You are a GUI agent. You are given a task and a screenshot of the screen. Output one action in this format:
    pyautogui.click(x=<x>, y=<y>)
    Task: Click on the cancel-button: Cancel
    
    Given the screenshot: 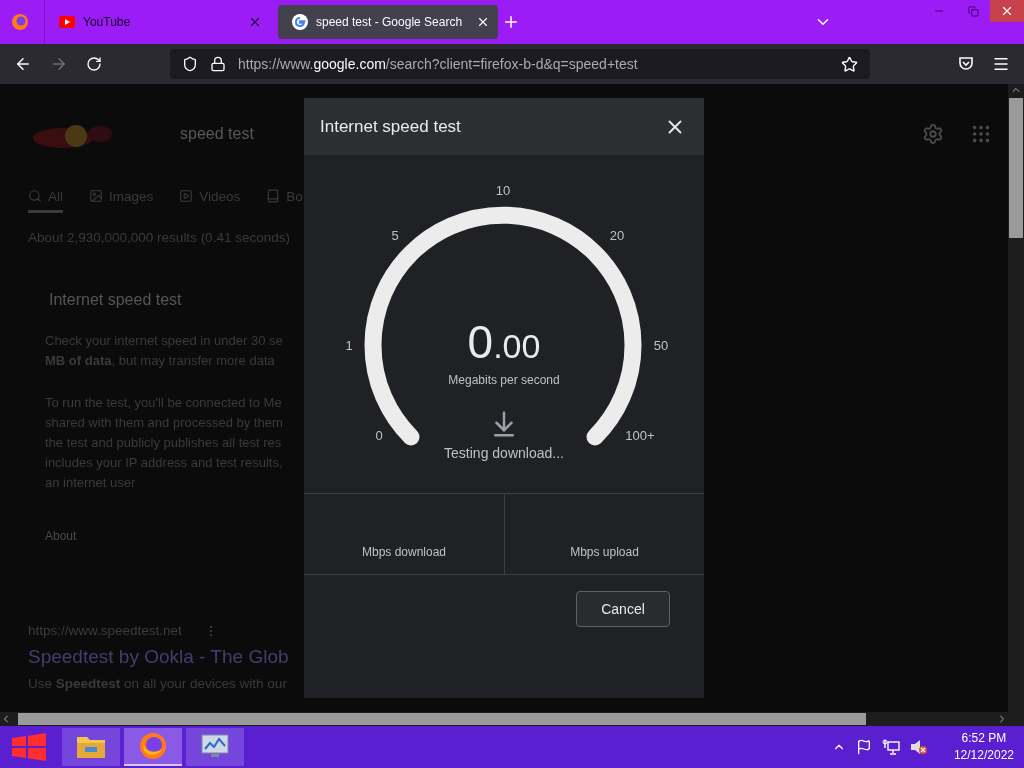 What is the action you would take?
    pyautogui.click(x=623, y=609)
    